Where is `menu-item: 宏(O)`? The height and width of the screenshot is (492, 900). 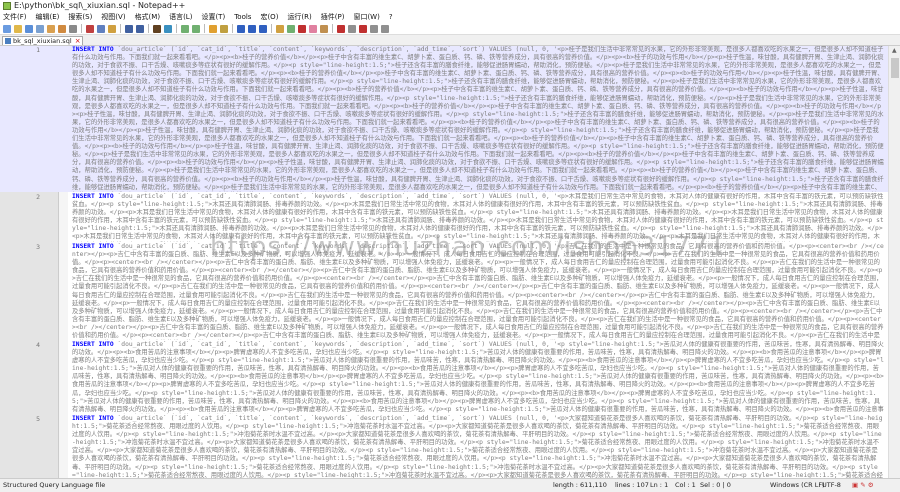
menu-item: 宏(O) is located at coordinates (269, 17).